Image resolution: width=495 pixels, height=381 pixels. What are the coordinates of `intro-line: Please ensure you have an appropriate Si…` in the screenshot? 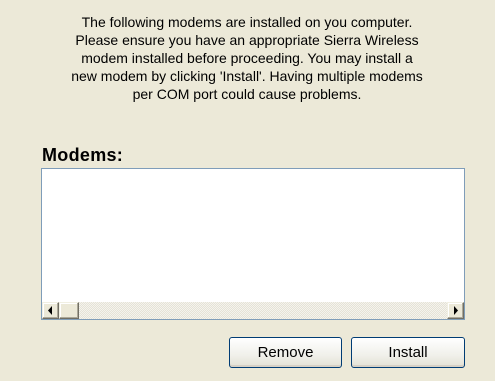 It's located at (247, 40).